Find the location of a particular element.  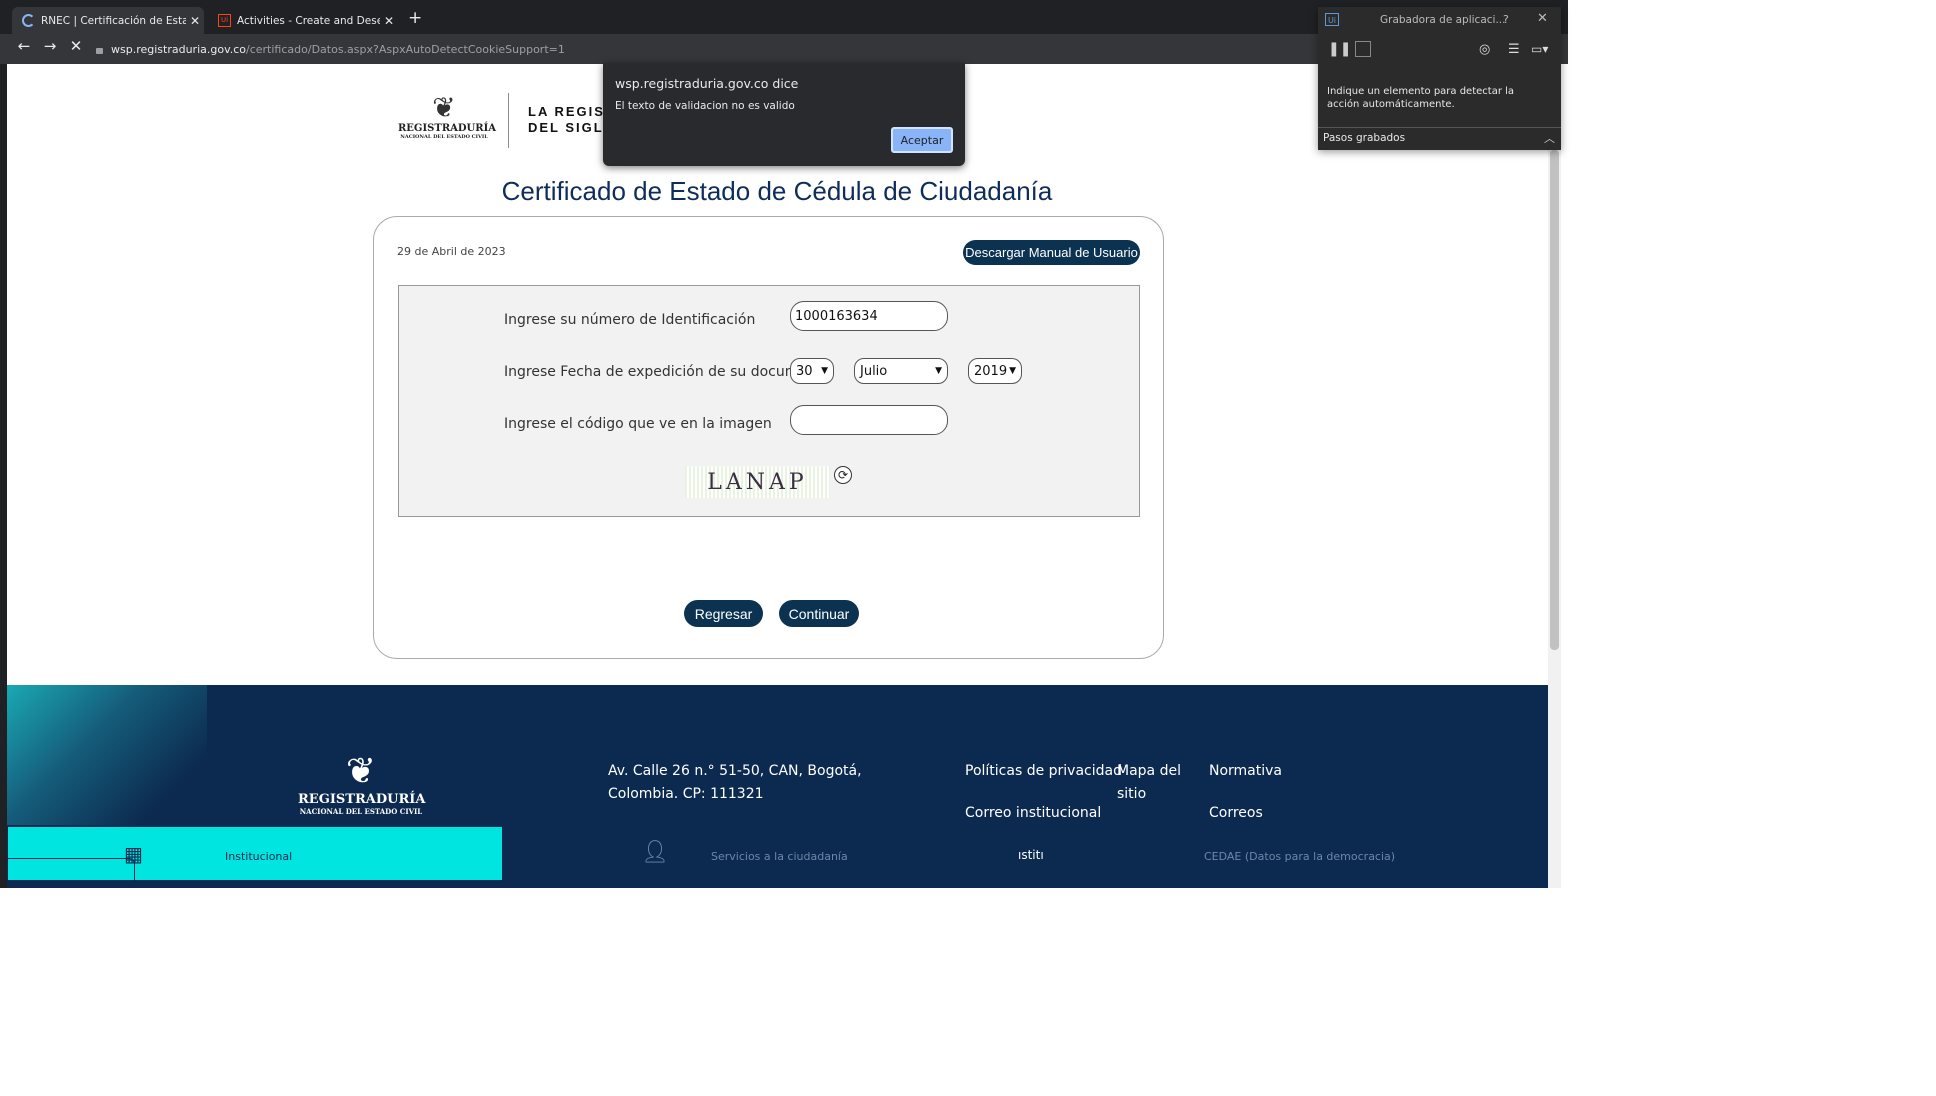

footer-logo-name: REGISTRADURÍA is located at coordinates (362, 799).